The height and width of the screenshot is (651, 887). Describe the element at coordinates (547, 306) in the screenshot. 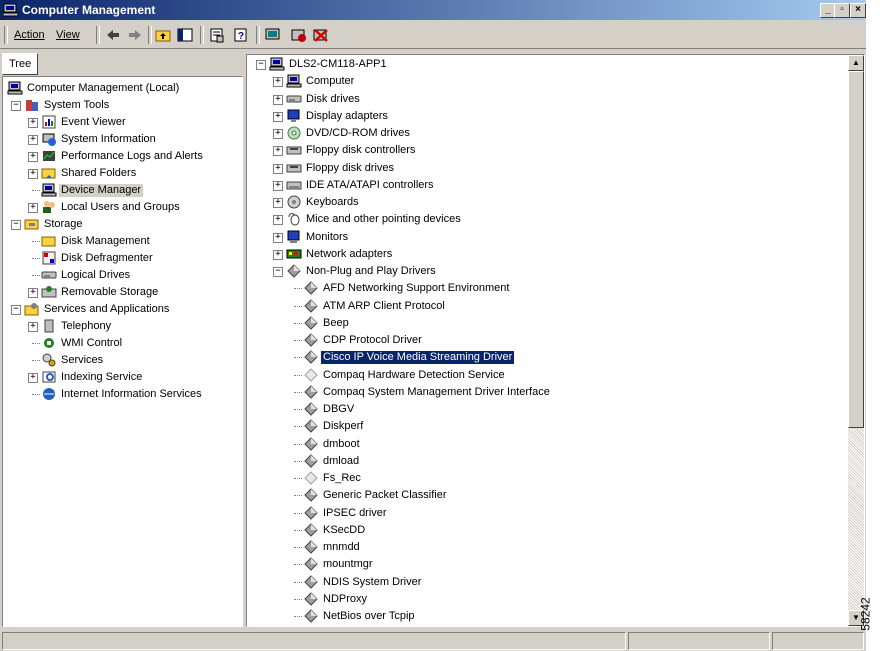

I see `device-row: ATM ARP Client Protocol` at that location.